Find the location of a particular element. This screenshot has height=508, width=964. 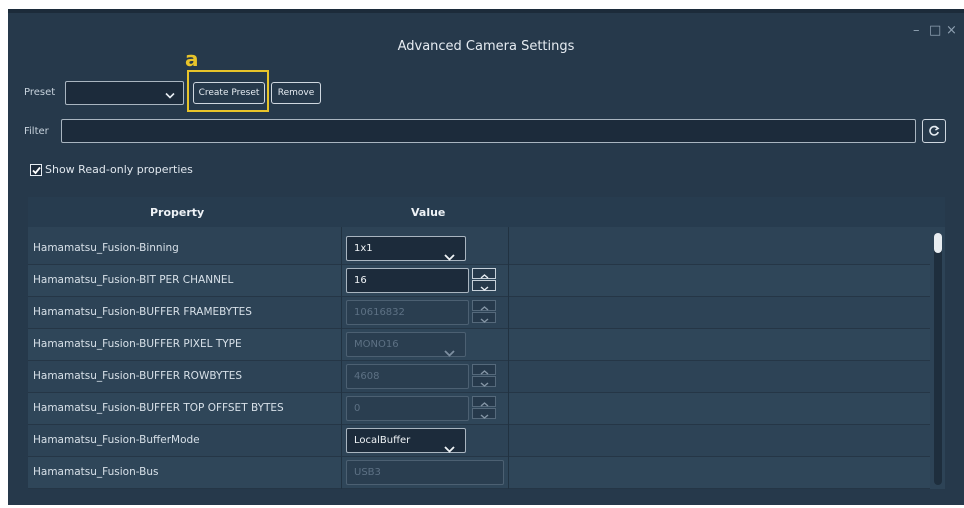

buffer-rowbytes-input: 4608 is located at coordinates (407, 376).